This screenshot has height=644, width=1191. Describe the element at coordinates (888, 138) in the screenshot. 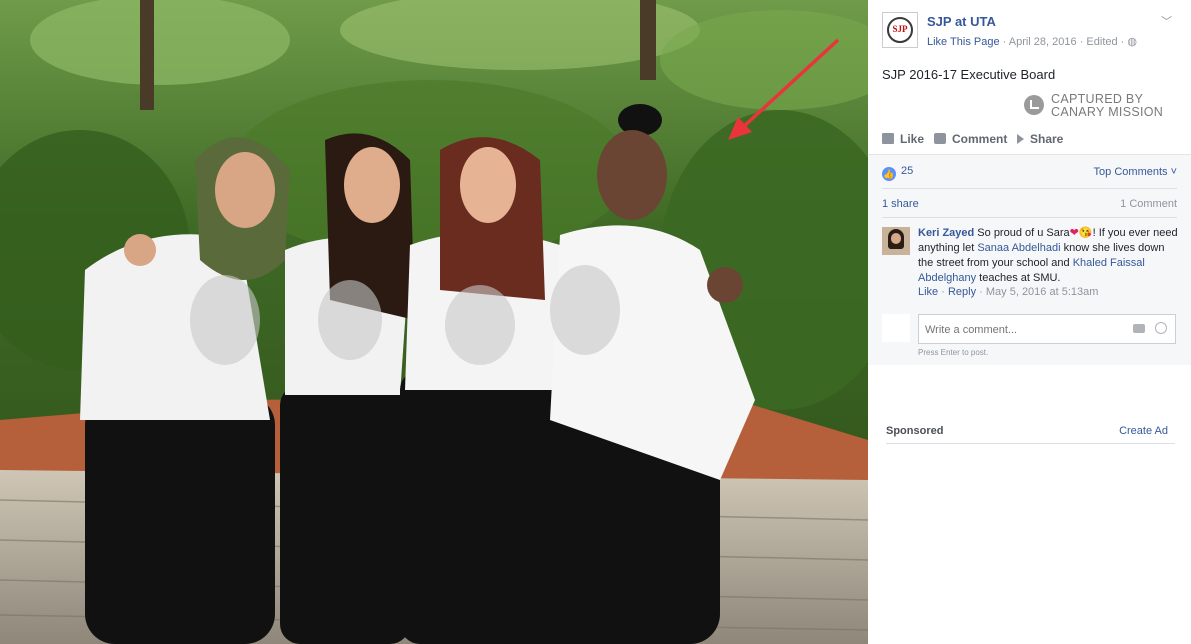

I see `thumbs-up-icon` at that location.